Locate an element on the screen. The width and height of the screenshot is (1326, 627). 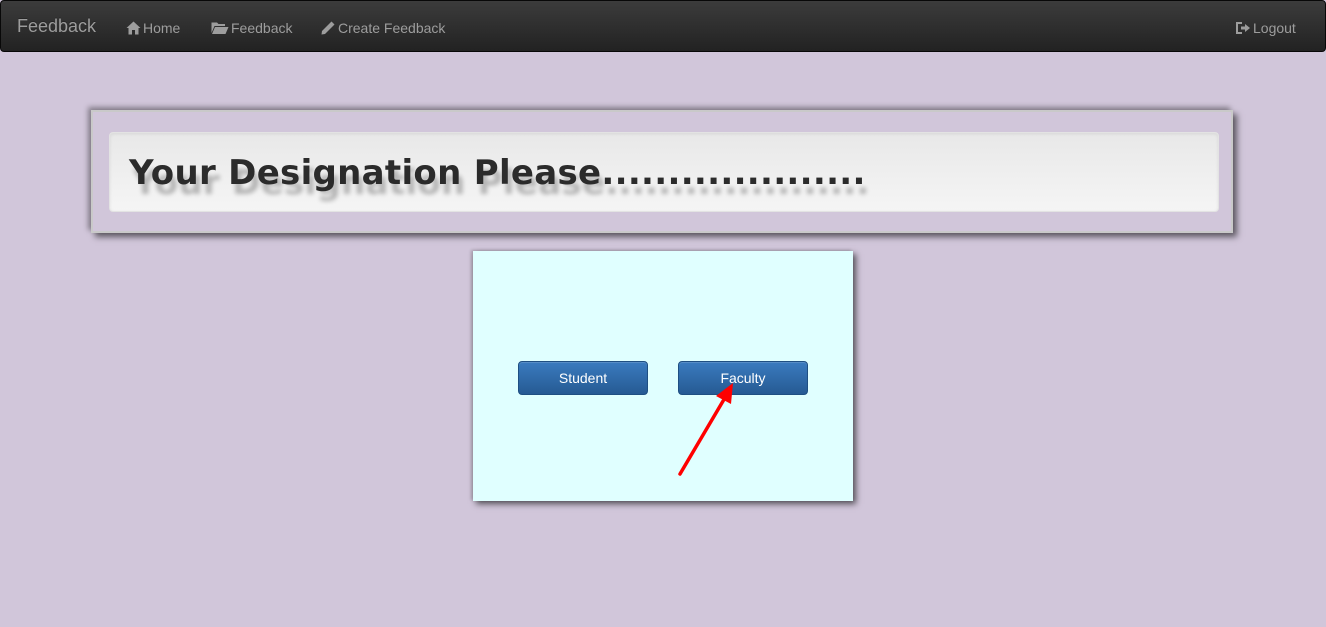
logout-icon is located at coordinates (1243, 28).